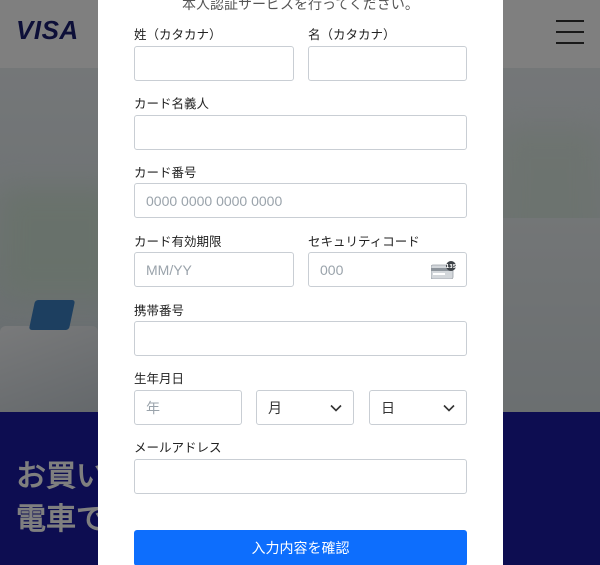 The width and height of the screenshot is (600, 565). What do you see at coordinates (300, 200) in the screenshot?
I see `card-number-input` at bounding box center [300, 200].